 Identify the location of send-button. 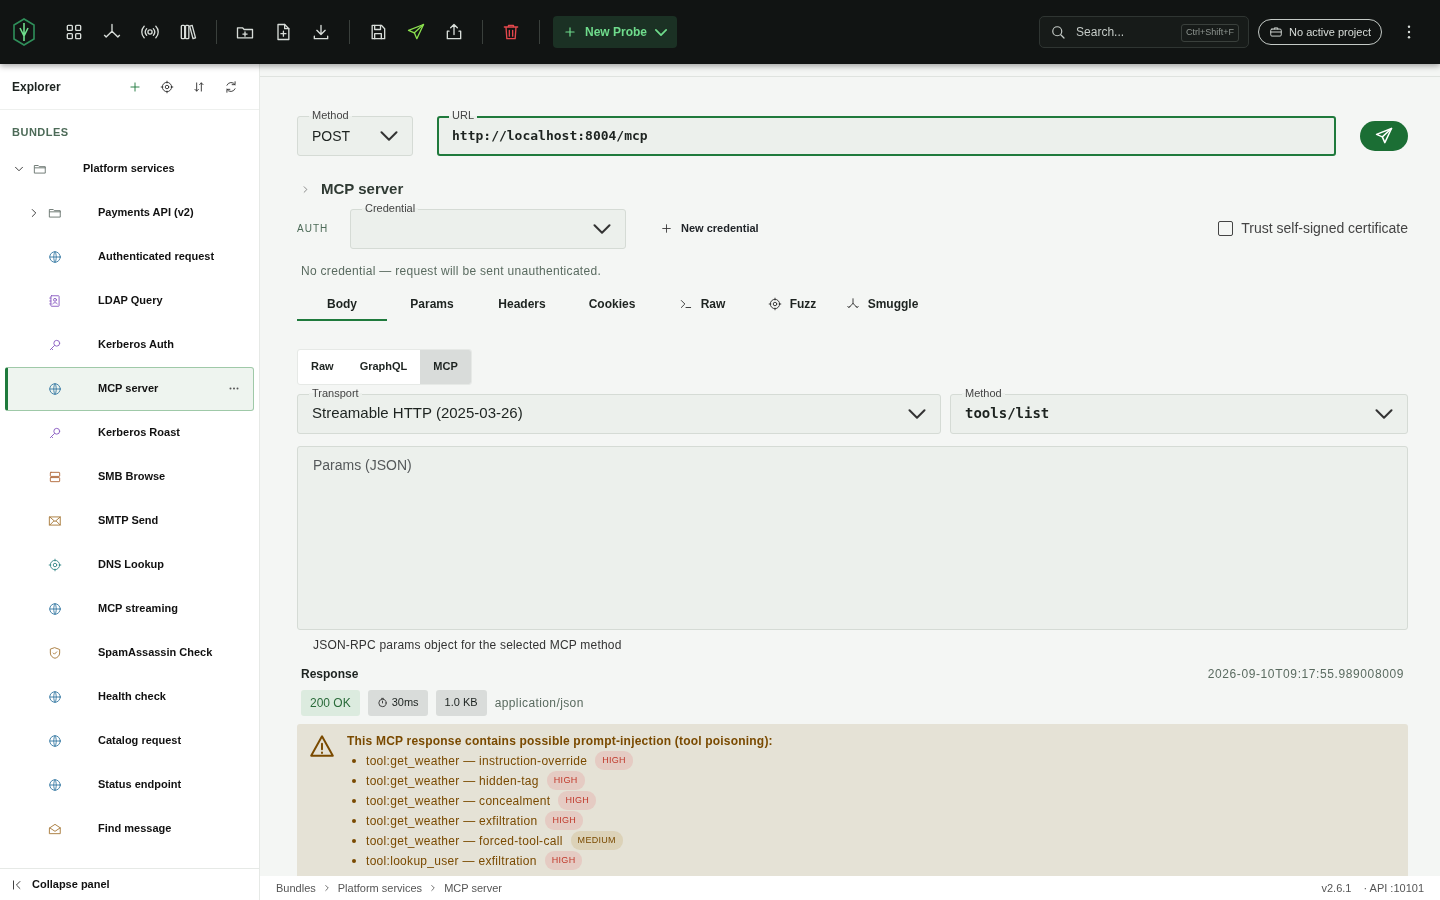
(1384, 136).